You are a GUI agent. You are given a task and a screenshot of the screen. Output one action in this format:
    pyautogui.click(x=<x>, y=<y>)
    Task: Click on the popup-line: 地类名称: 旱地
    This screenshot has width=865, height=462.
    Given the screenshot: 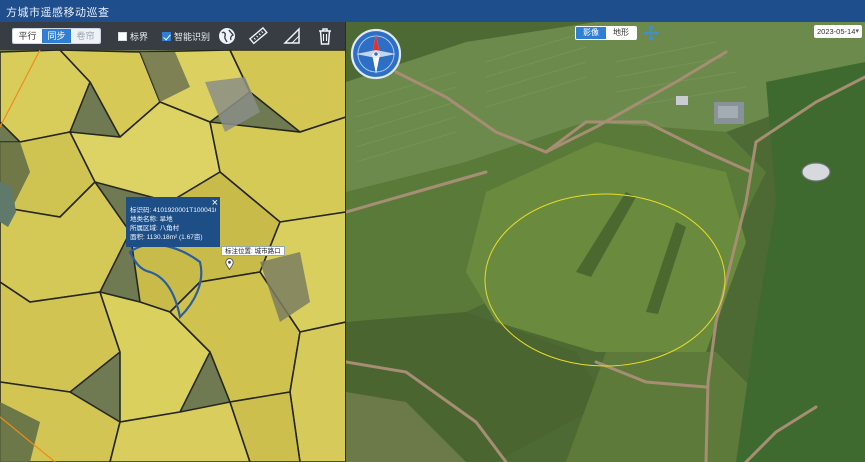 What is the action you would take?
    pyautogui.click(x=151, y=219)
    